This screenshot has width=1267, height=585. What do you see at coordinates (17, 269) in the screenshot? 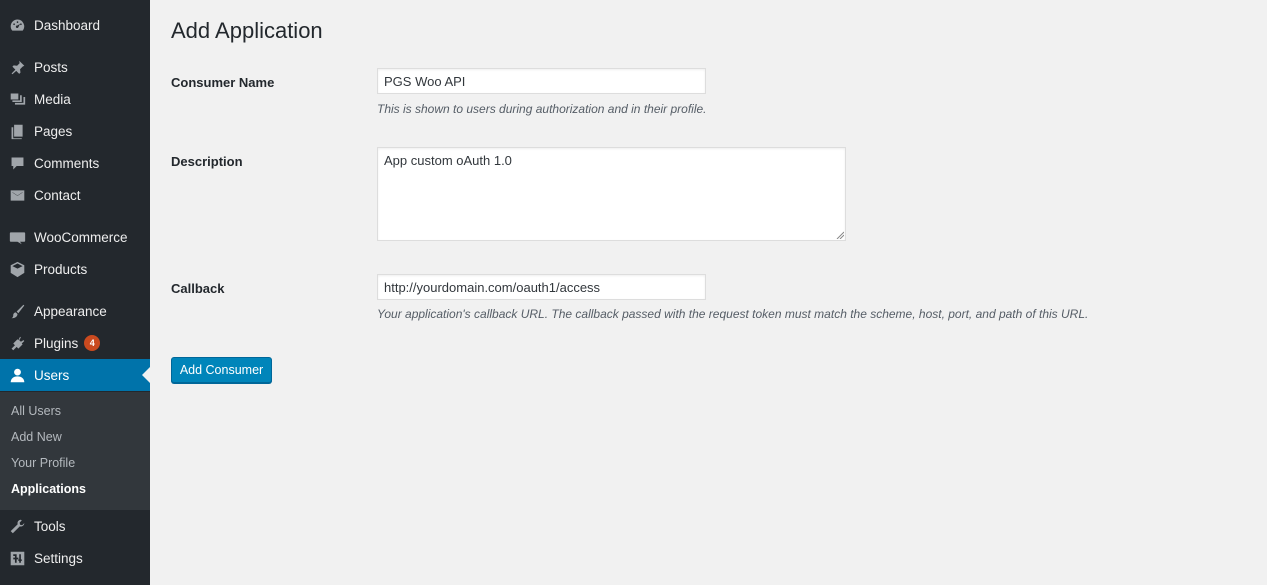
I see `box-icon` at bounding box center [17, 269].